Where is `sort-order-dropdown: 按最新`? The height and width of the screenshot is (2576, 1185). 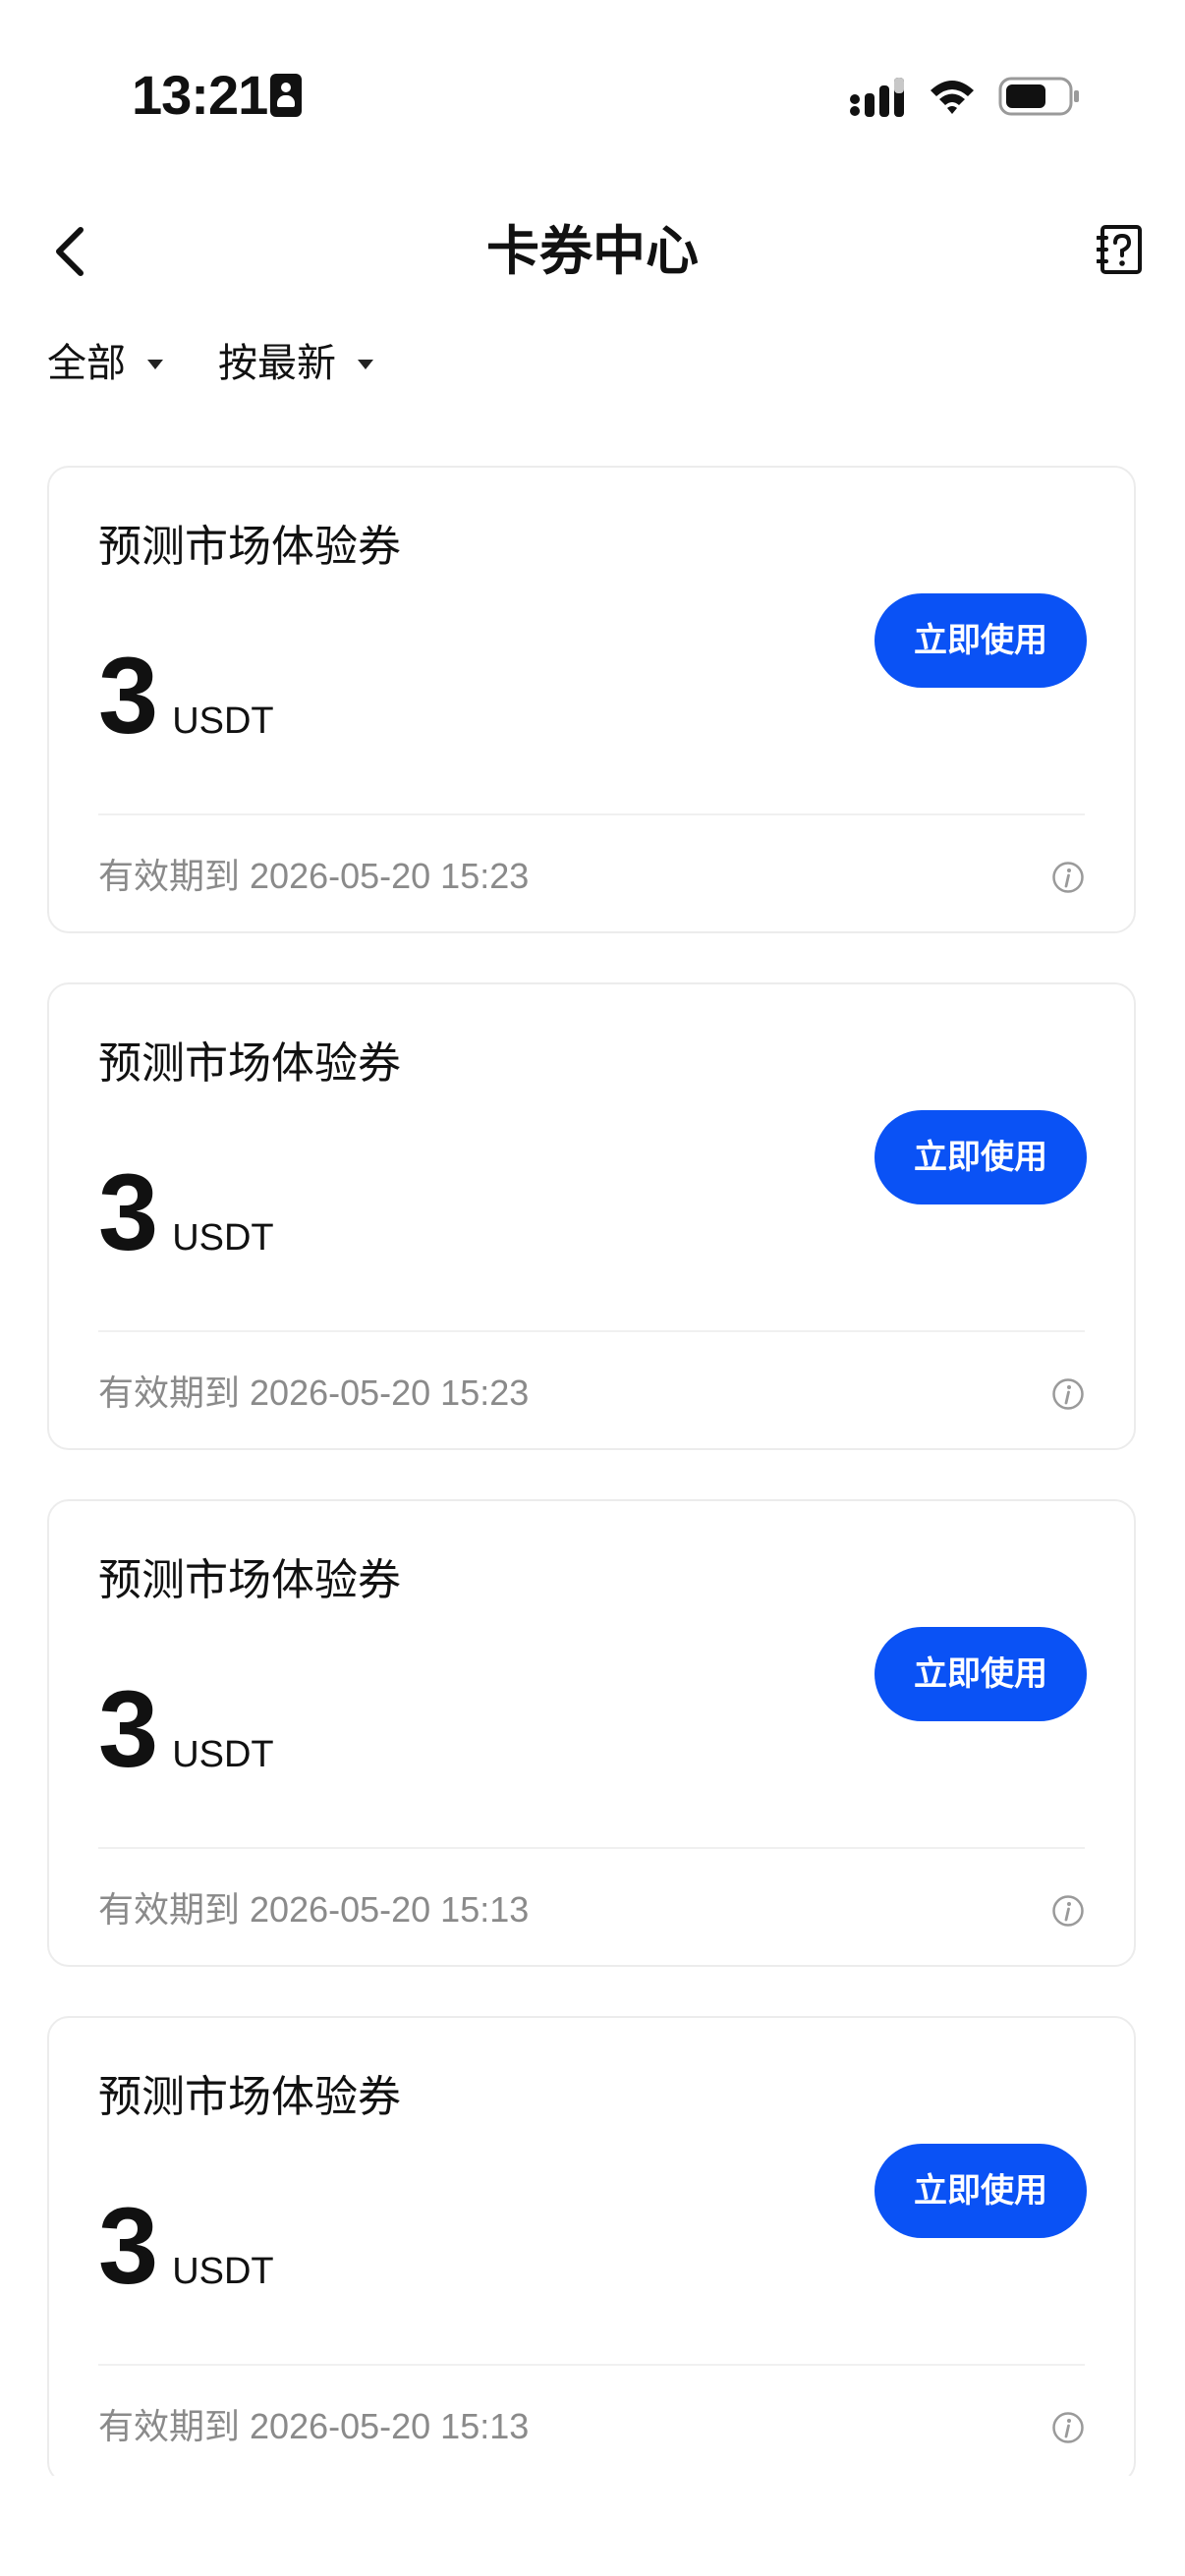 sort-order-dropdown: 按最新 is located at coordinates (295, 363).